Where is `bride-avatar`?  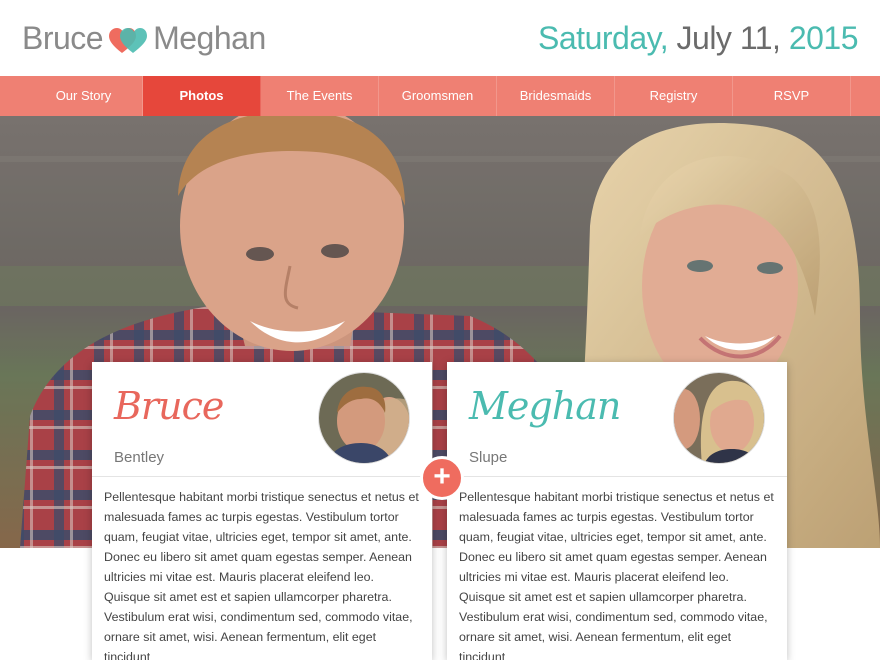
bride-avatar is located at coordinates (719, 418).